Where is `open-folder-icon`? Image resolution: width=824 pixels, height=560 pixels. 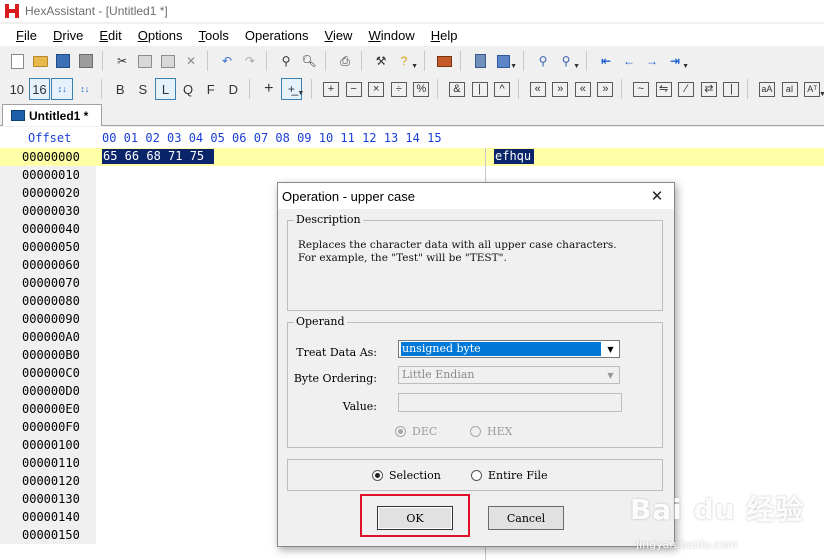 open-folder-icon is located at coordinates (40, 61).